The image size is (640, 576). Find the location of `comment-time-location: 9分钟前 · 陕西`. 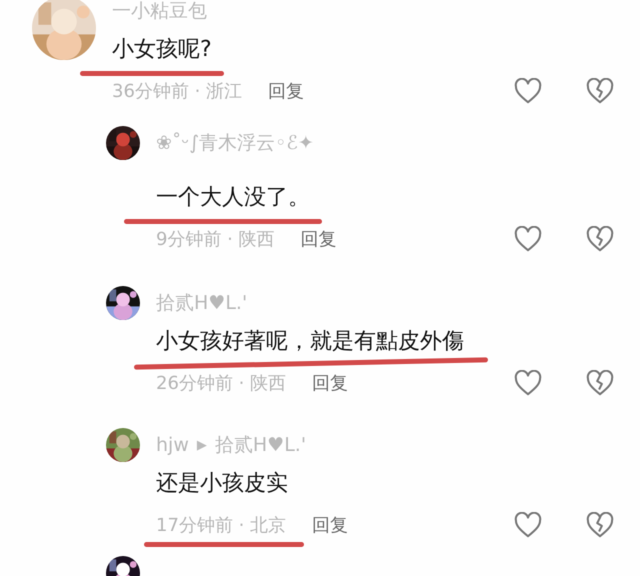

comment-time-location: 9分钟前 · 陕西 is located at coordinates (215, 239).